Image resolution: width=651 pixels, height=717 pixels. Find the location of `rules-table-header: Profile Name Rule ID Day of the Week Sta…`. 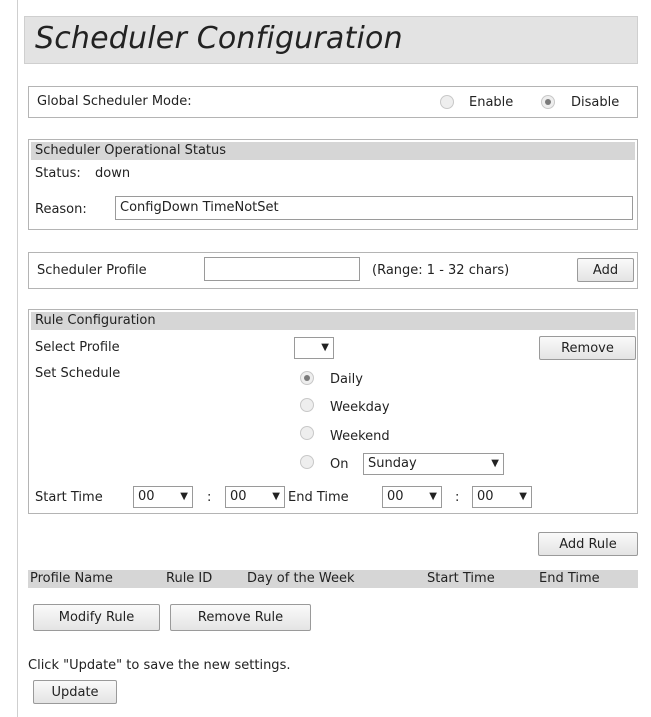

rules-table-header: Profile Name Rule ID Day of the Week Sta… is located at coordinates (333, 579).